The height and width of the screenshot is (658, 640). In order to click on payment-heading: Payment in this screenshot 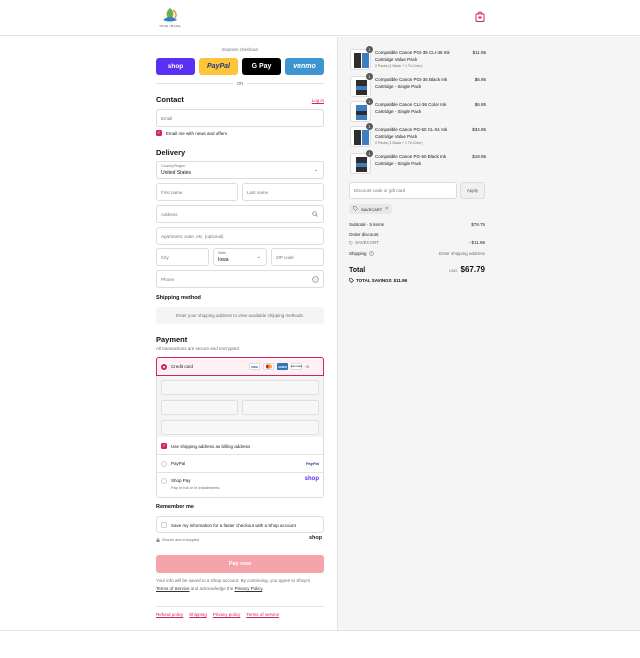, I will do `click(172, 339)`.